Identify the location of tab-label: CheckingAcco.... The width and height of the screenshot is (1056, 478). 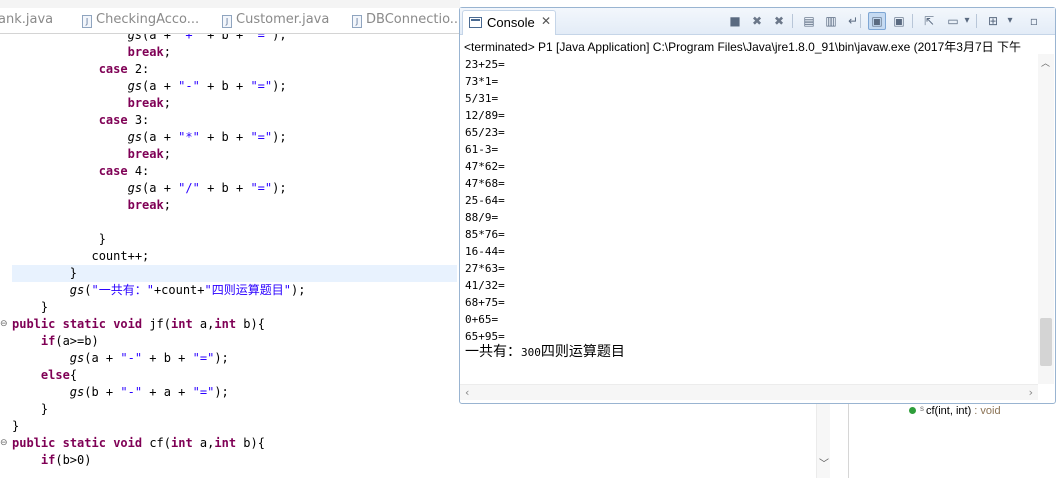
(148, 19).